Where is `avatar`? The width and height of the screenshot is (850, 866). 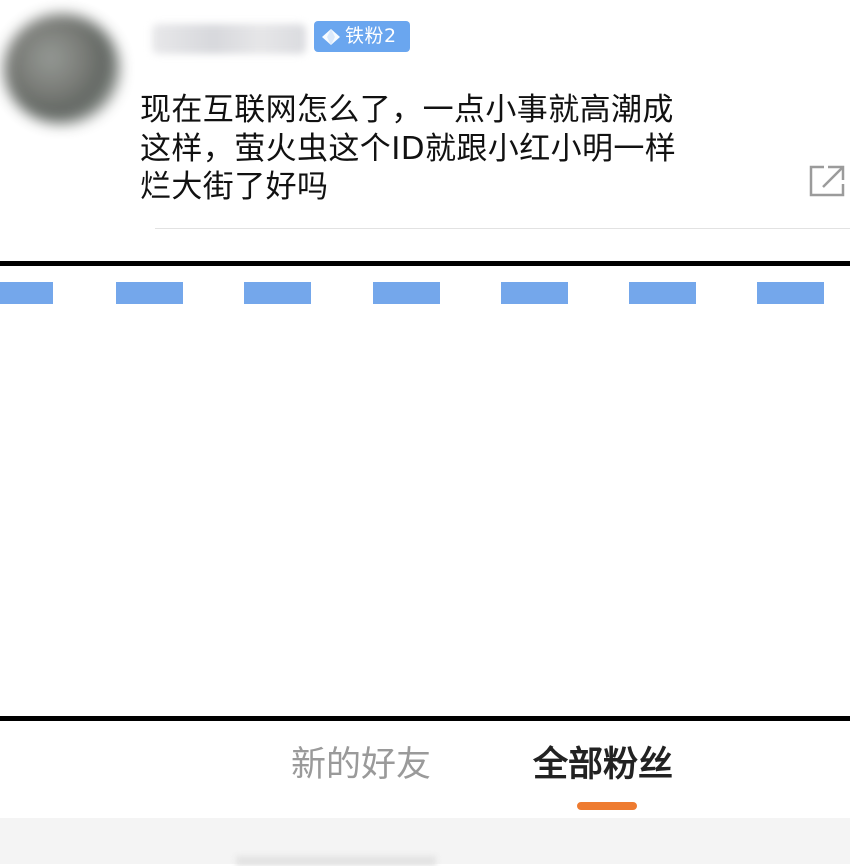
avatar is located at coordinates (62, 69).